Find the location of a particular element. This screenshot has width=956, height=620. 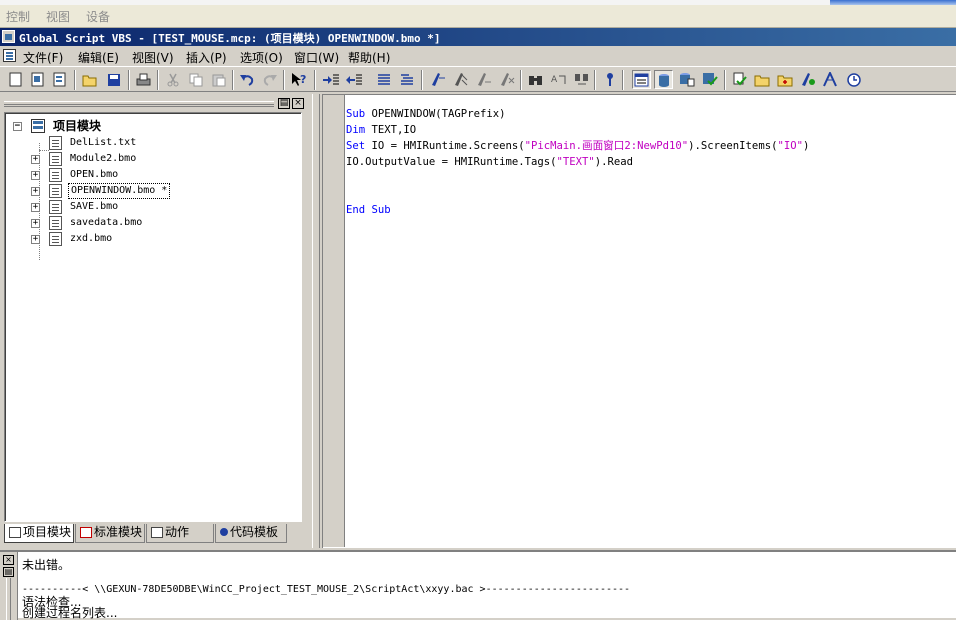

output-side-bar: × ▤ is located at coordinates (9, 586).